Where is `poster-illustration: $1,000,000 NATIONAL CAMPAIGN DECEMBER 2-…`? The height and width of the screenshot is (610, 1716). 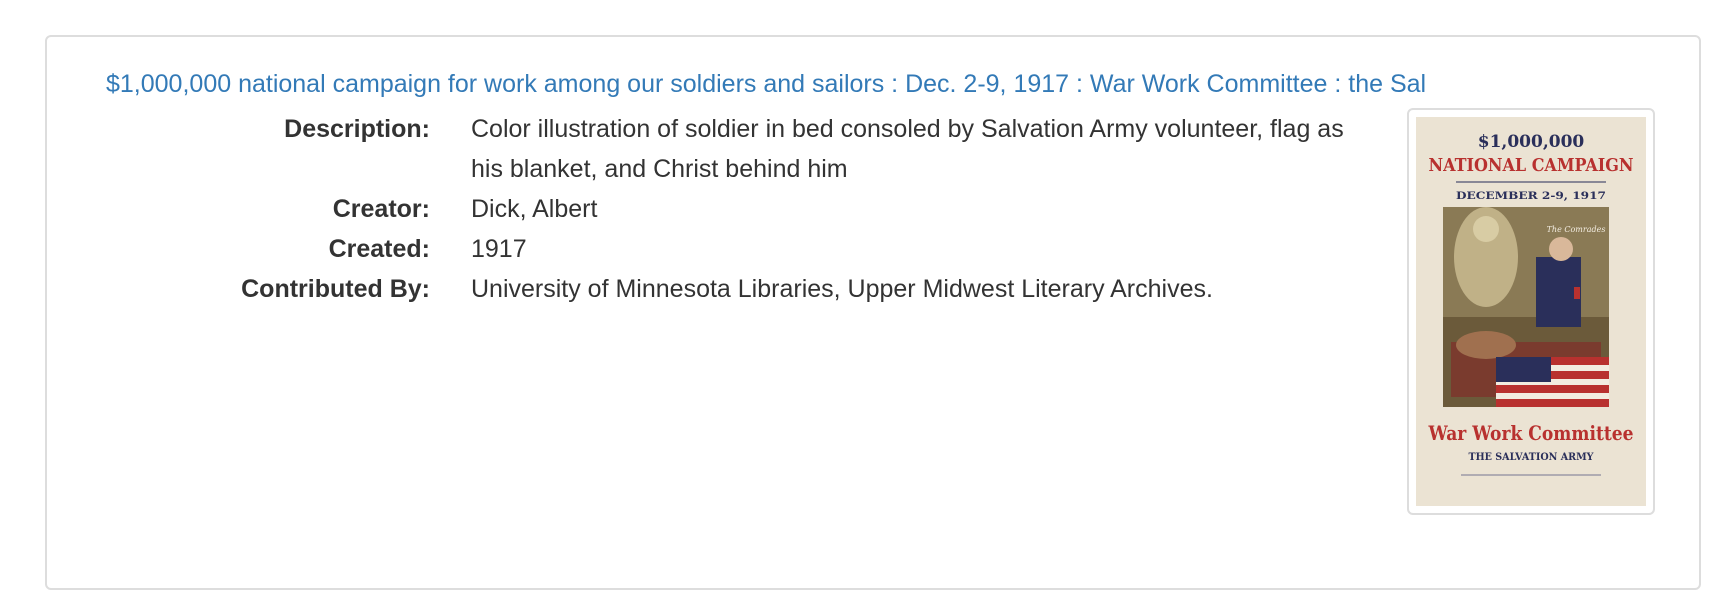
poster-illustration: $1,000,000 NATIONAL CAMPAIGN DECEMBER 2-… is located at coordinates (1531, 311).